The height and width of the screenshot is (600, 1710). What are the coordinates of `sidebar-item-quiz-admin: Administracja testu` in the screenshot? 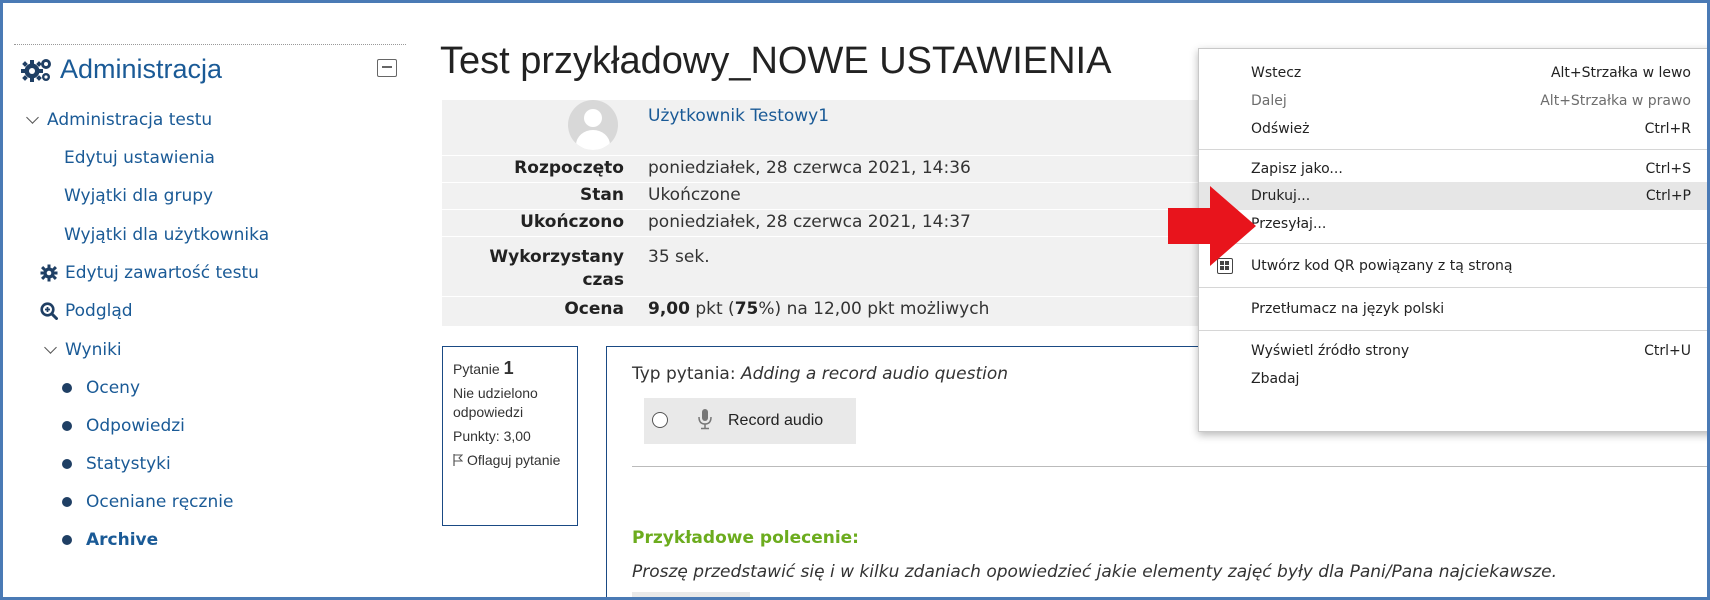 It's located at (119, 120).